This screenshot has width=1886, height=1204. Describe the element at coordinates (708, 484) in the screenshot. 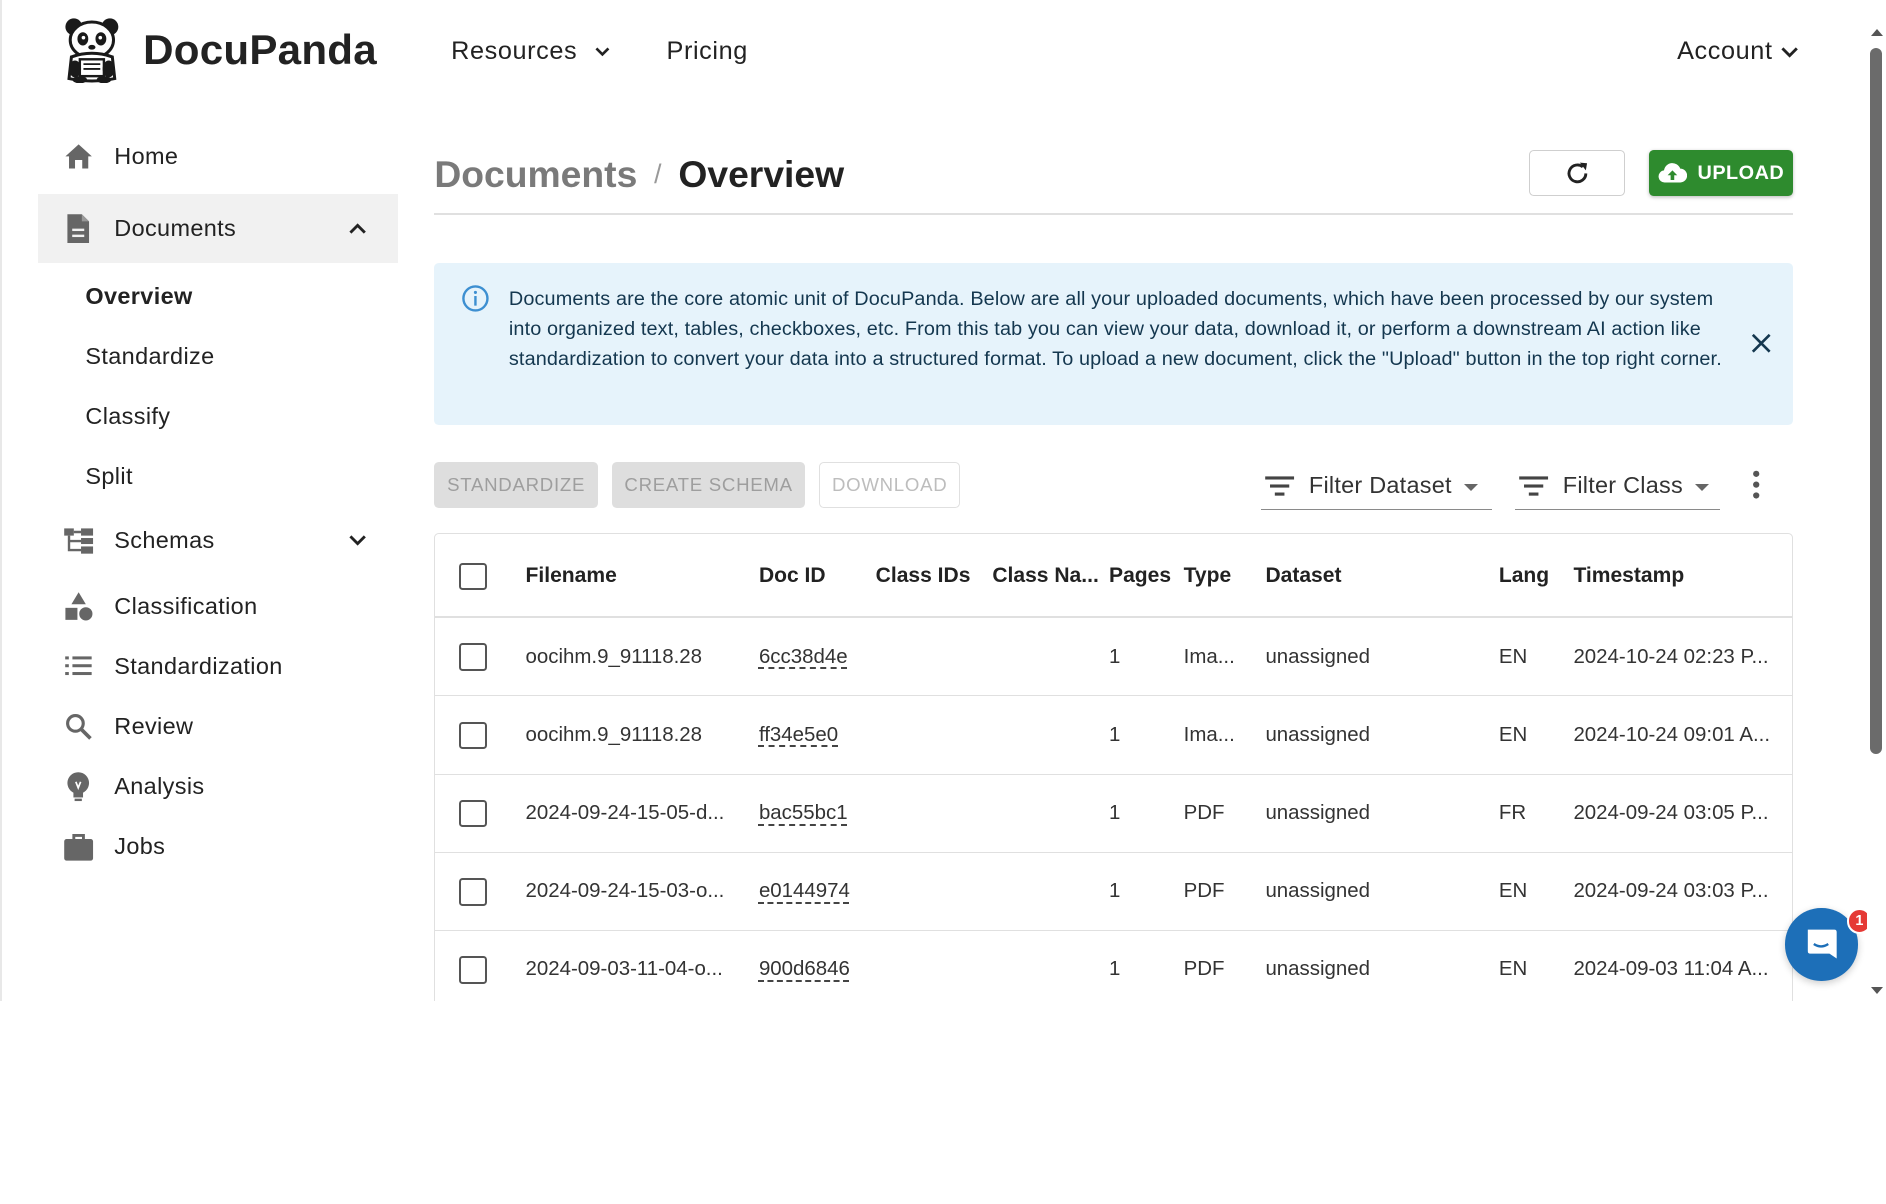

I see `create-schema-button: CREATE SCHEMA` at that location.